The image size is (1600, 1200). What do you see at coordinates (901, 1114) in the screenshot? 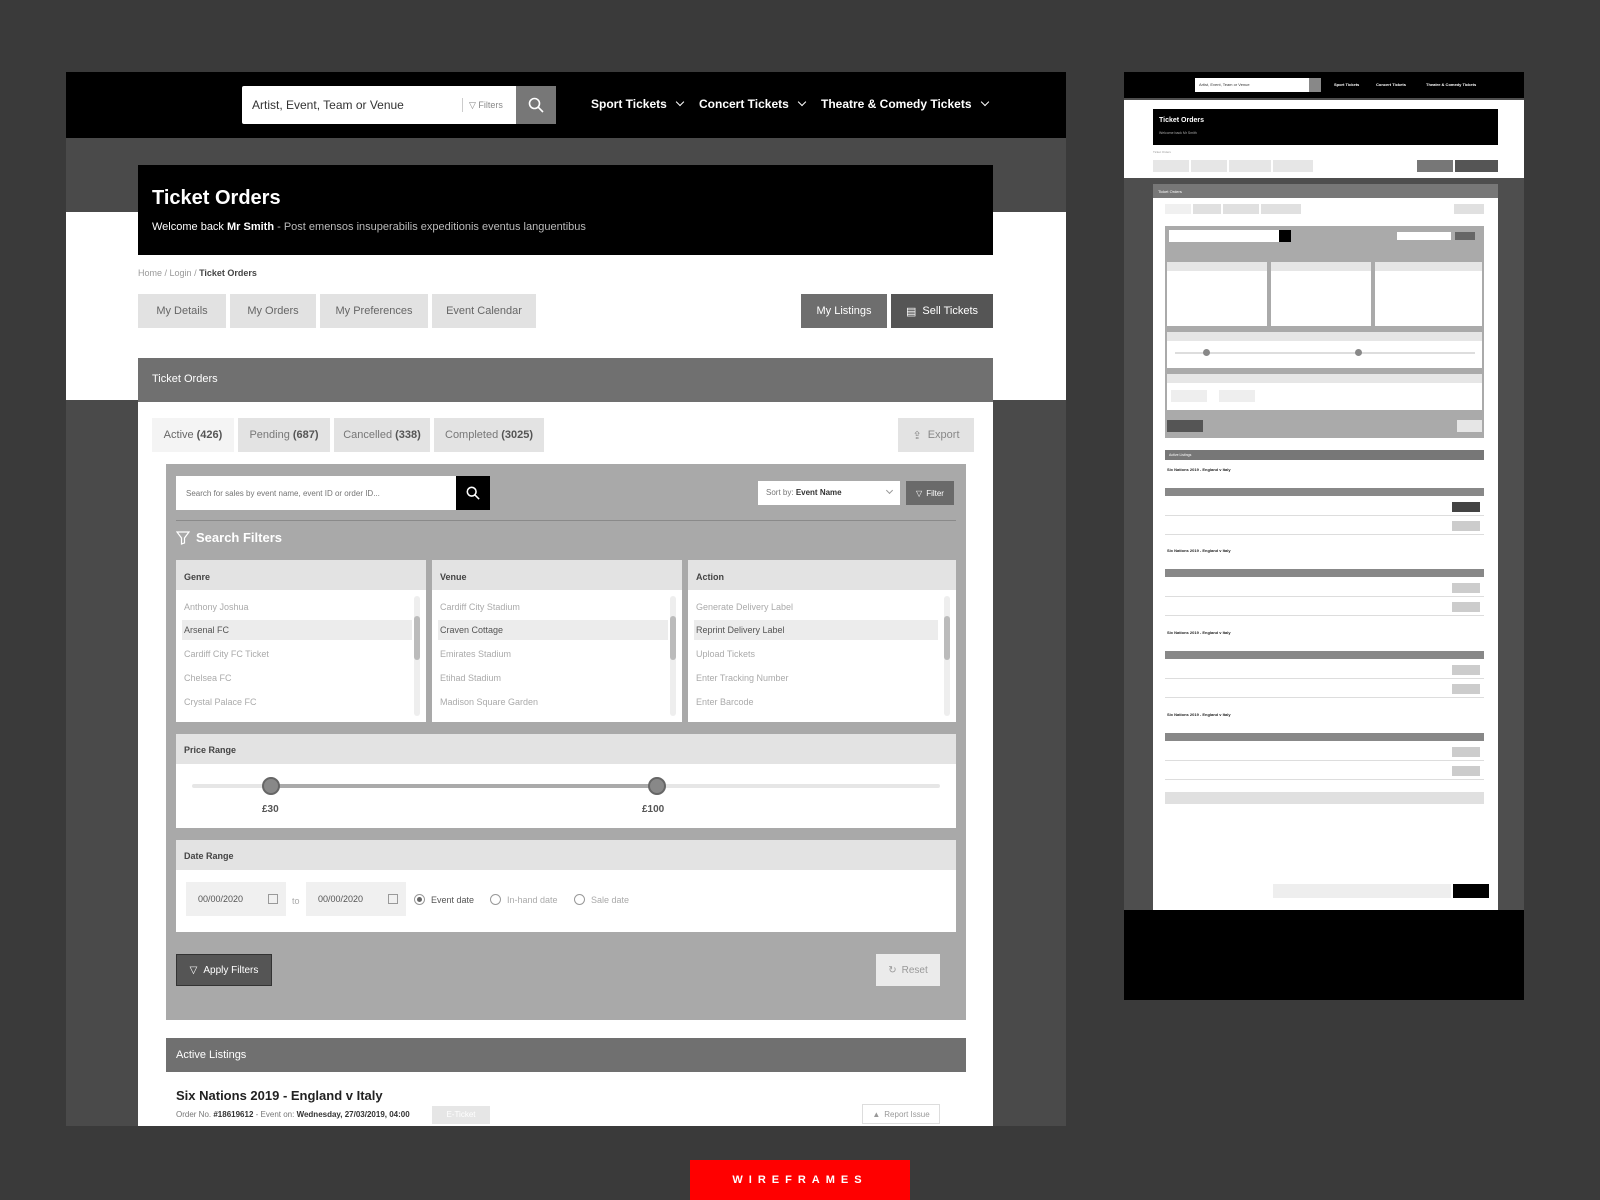
I see `report-issue-button: ▲ Report Issue` at bounding box center [901, 1114].